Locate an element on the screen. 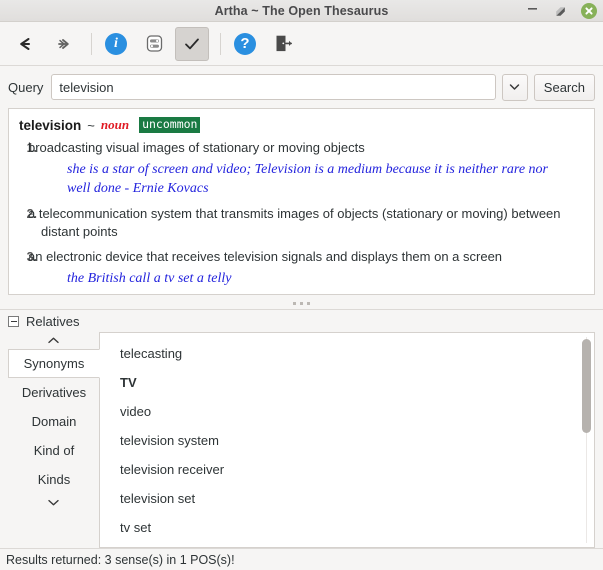 The image size is (603, 570). window-title: Artha ~ The Open Thesaurus is located at coordinates (301, 10).